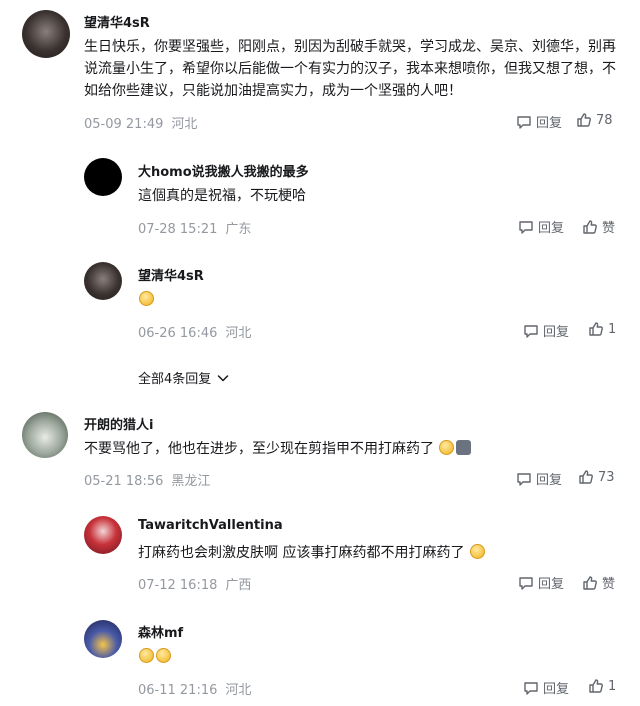 This screenshot has height=706, width=640. I want to click on comment-date: 07-28 15:21, so click(178, 229).